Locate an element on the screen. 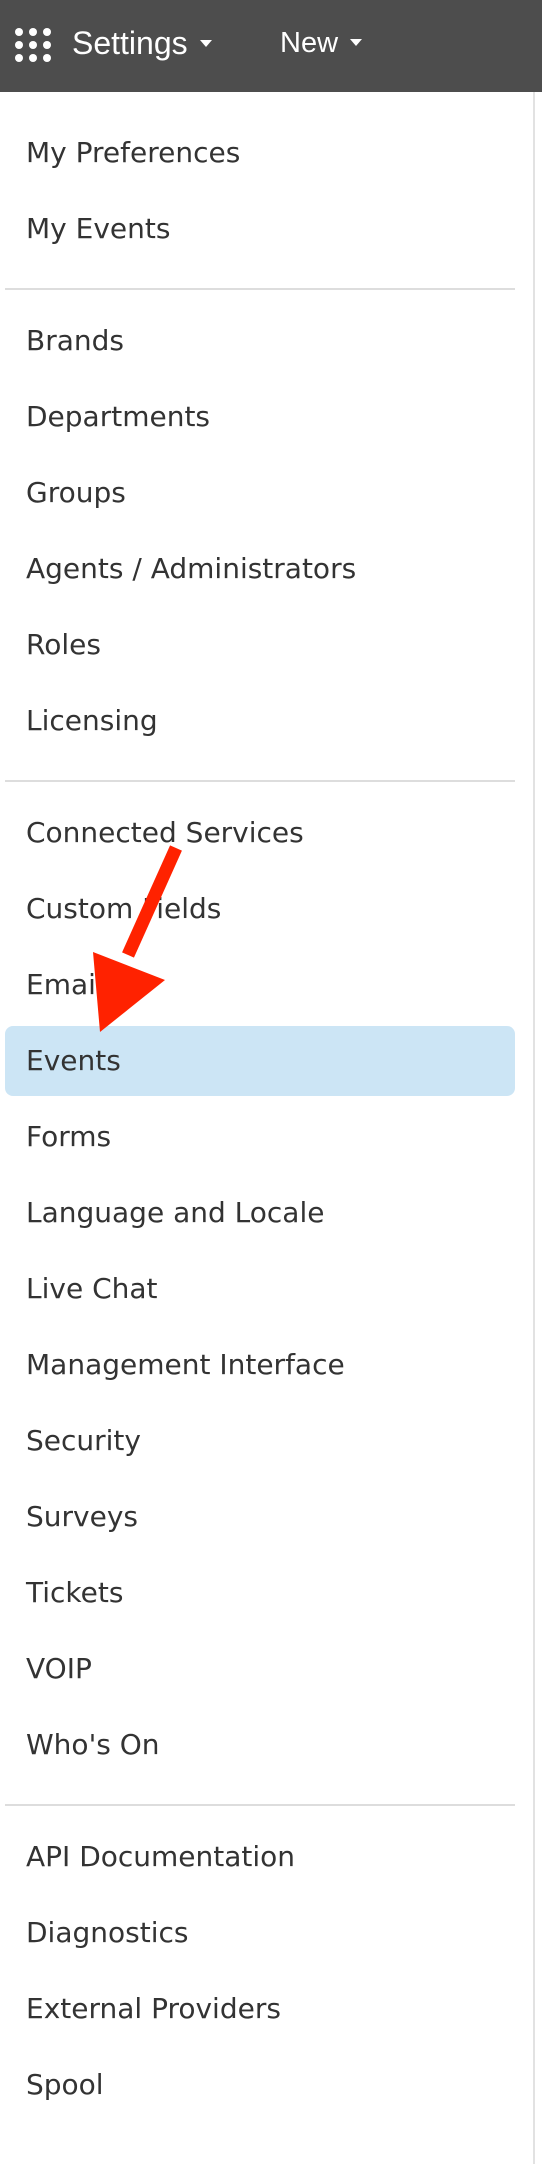 The height and width of the screenshot is (2164, 542). sidebar-item-language-and-locale: Language and Locale is located at coordinates (260, 1213).